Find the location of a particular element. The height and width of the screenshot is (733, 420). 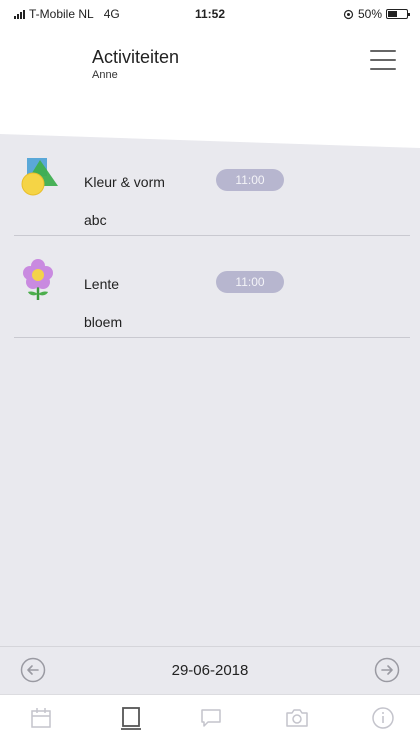

tab-bar is located at coordinates (210, 713).